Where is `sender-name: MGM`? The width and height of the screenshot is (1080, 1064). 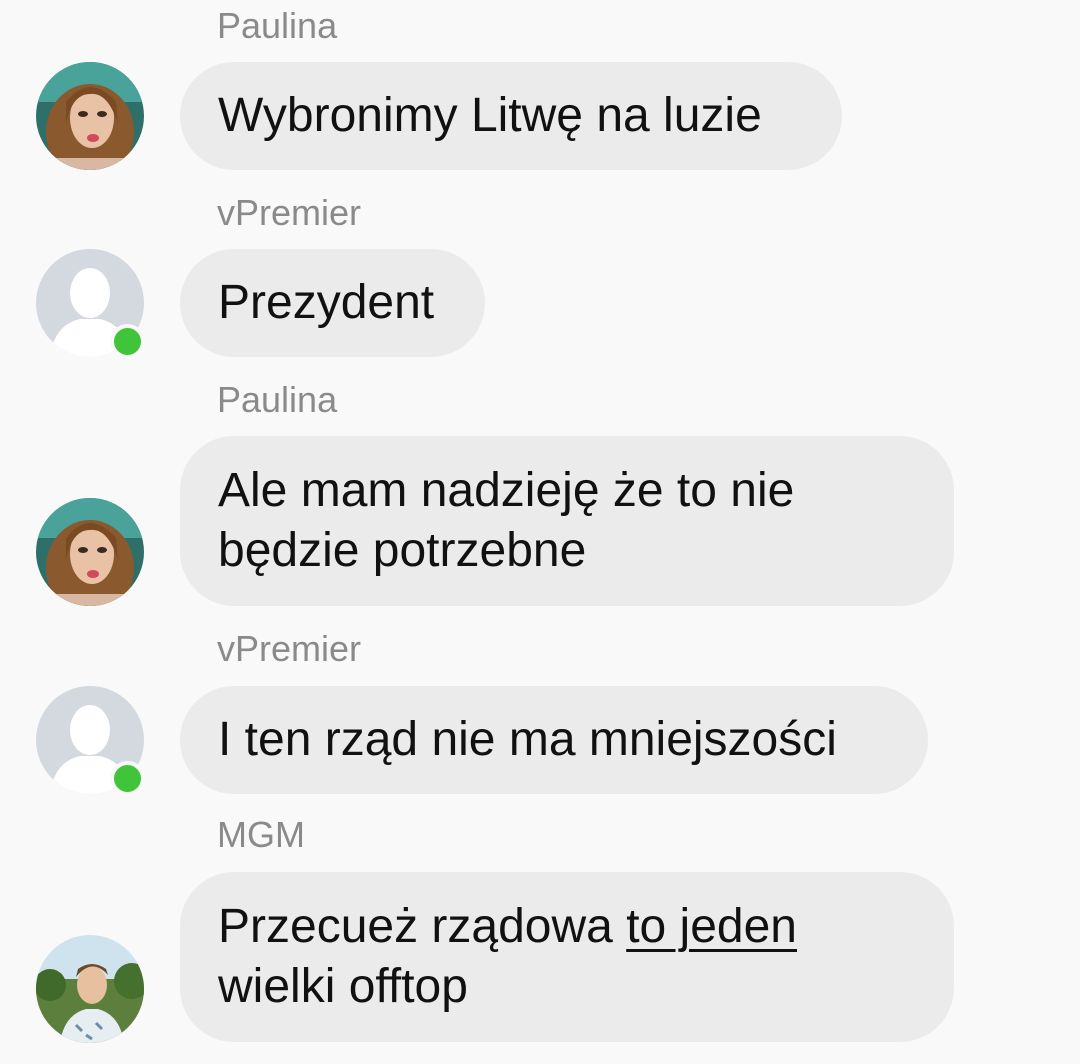 sender-name: MGM is located at coordinates (261, 834).